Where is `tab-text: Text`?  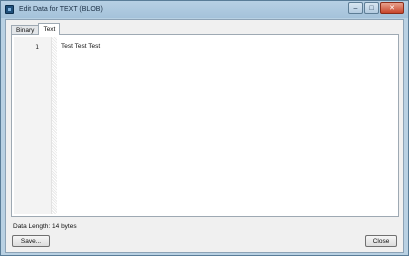
tab-text: Text is located at coordinates (49, 29).